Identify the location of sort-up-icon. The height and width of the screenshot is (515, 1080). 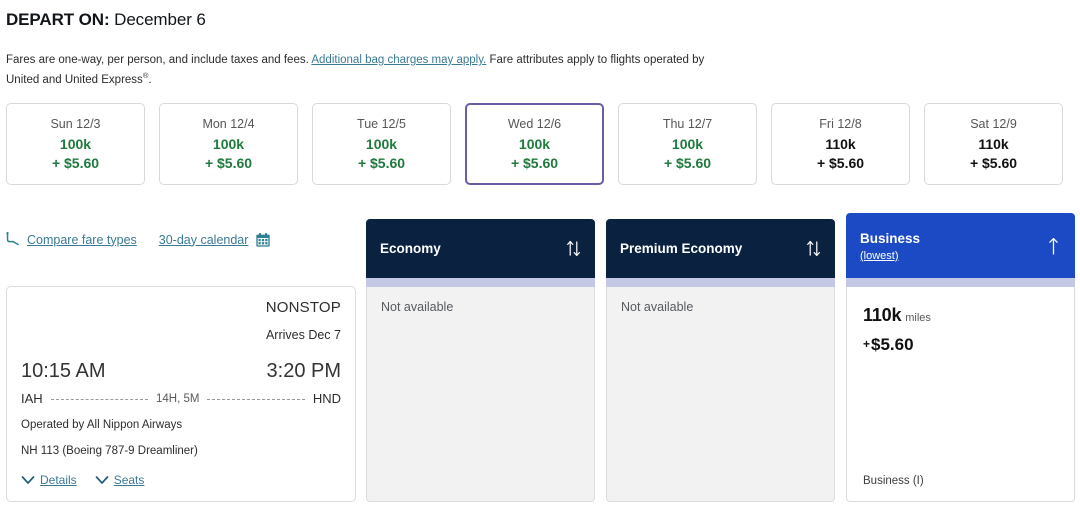
(1053, 246).